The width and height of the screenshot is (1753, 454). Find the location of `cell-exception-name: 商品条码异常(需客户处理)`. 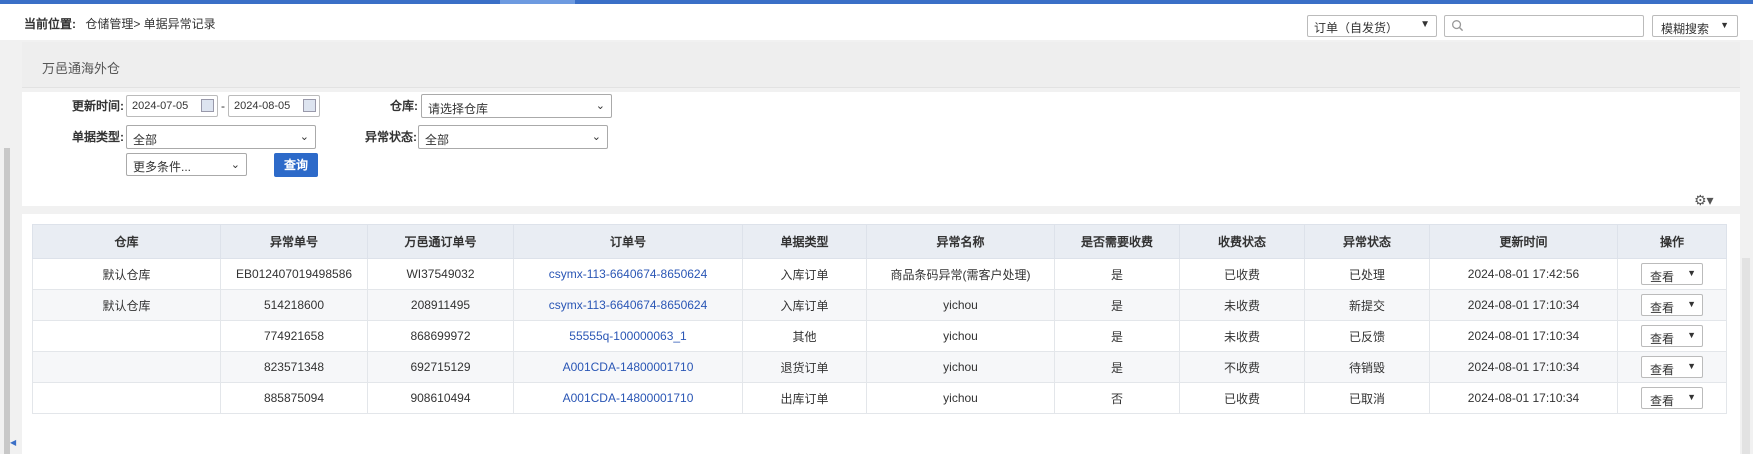

cell-exception-name: 商品条码异常(需客户处理) is located at coordinates (960, 274).